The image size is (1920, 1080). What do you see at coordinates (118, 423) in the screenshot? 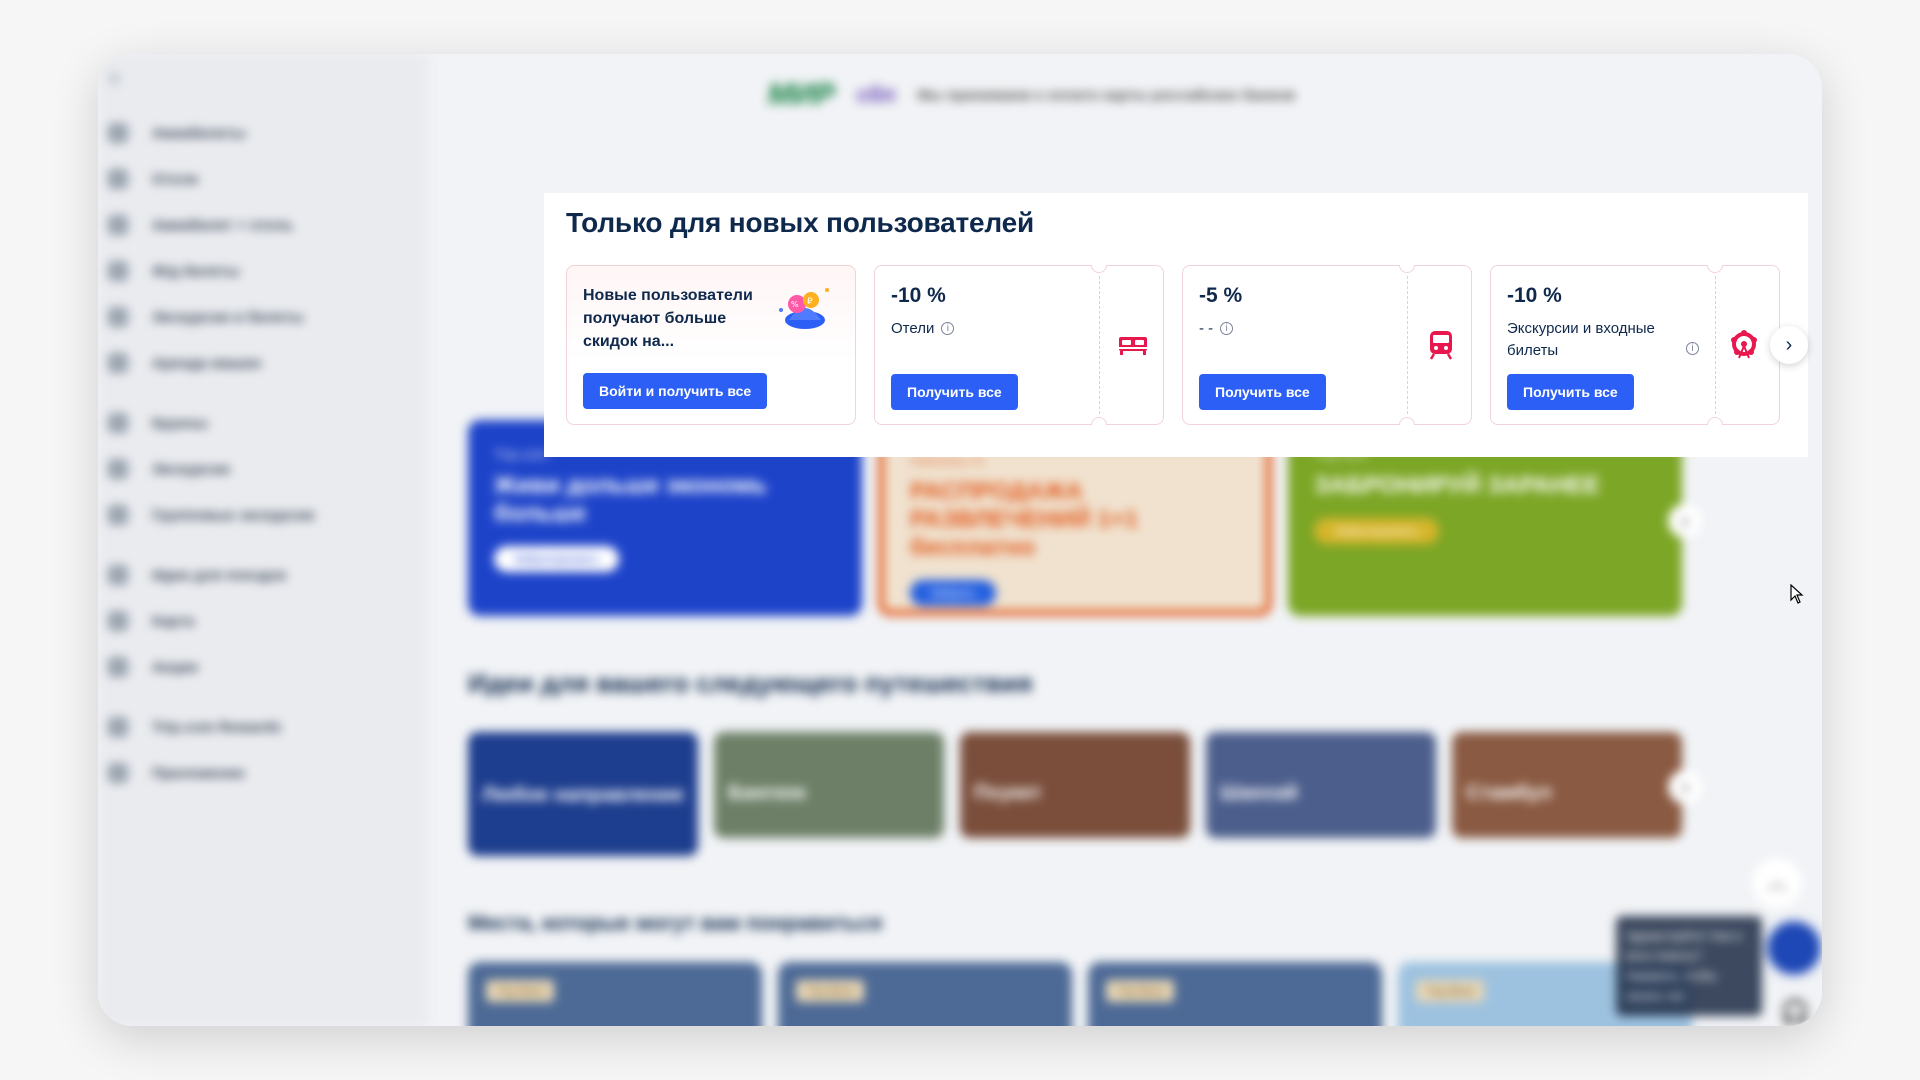
I see `ship-icon` at bounding box center [118, 423].